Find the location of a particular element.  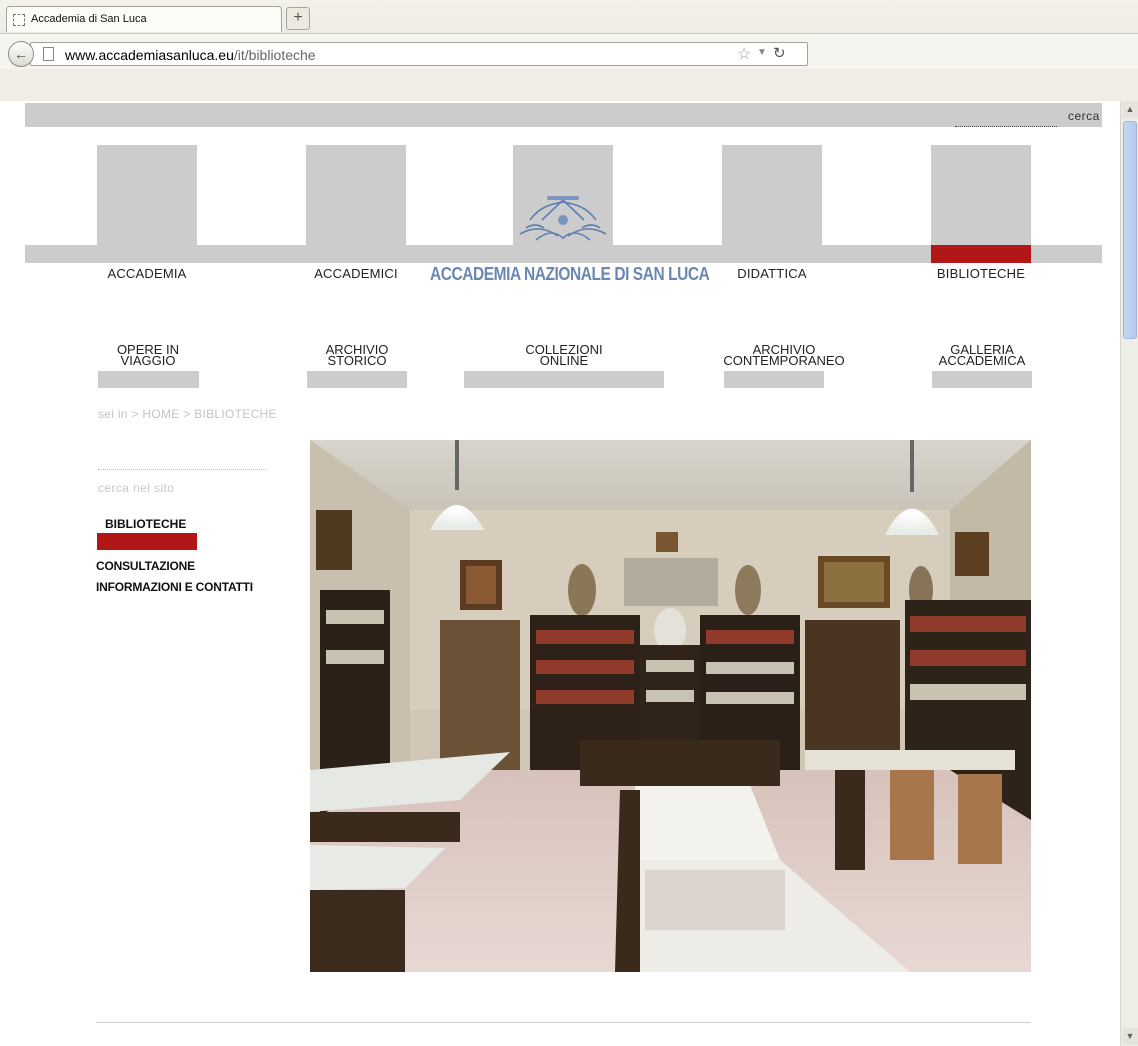

favicon-icon is located at coordinates (19, 20).